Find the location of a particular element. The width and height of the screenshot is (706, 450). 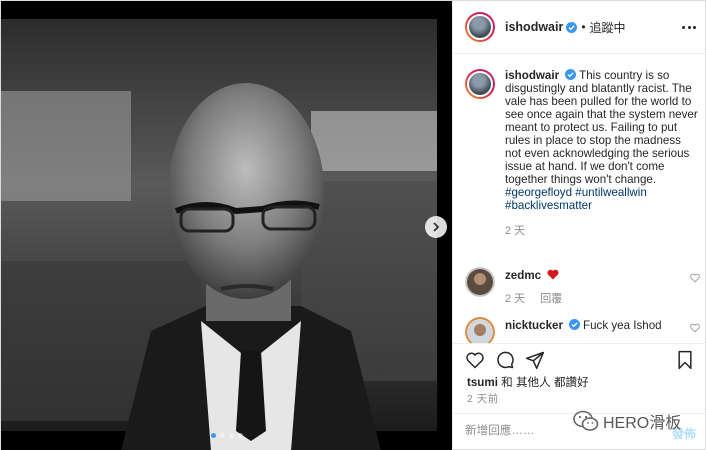

hashtag-link: #backlivesmatter is located at coordinates (548, 205).